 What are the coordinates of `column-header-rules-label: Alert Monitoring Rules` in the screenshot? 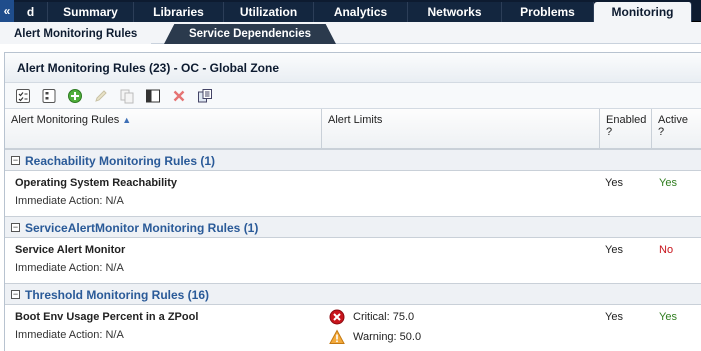 It's located at (65, 120).